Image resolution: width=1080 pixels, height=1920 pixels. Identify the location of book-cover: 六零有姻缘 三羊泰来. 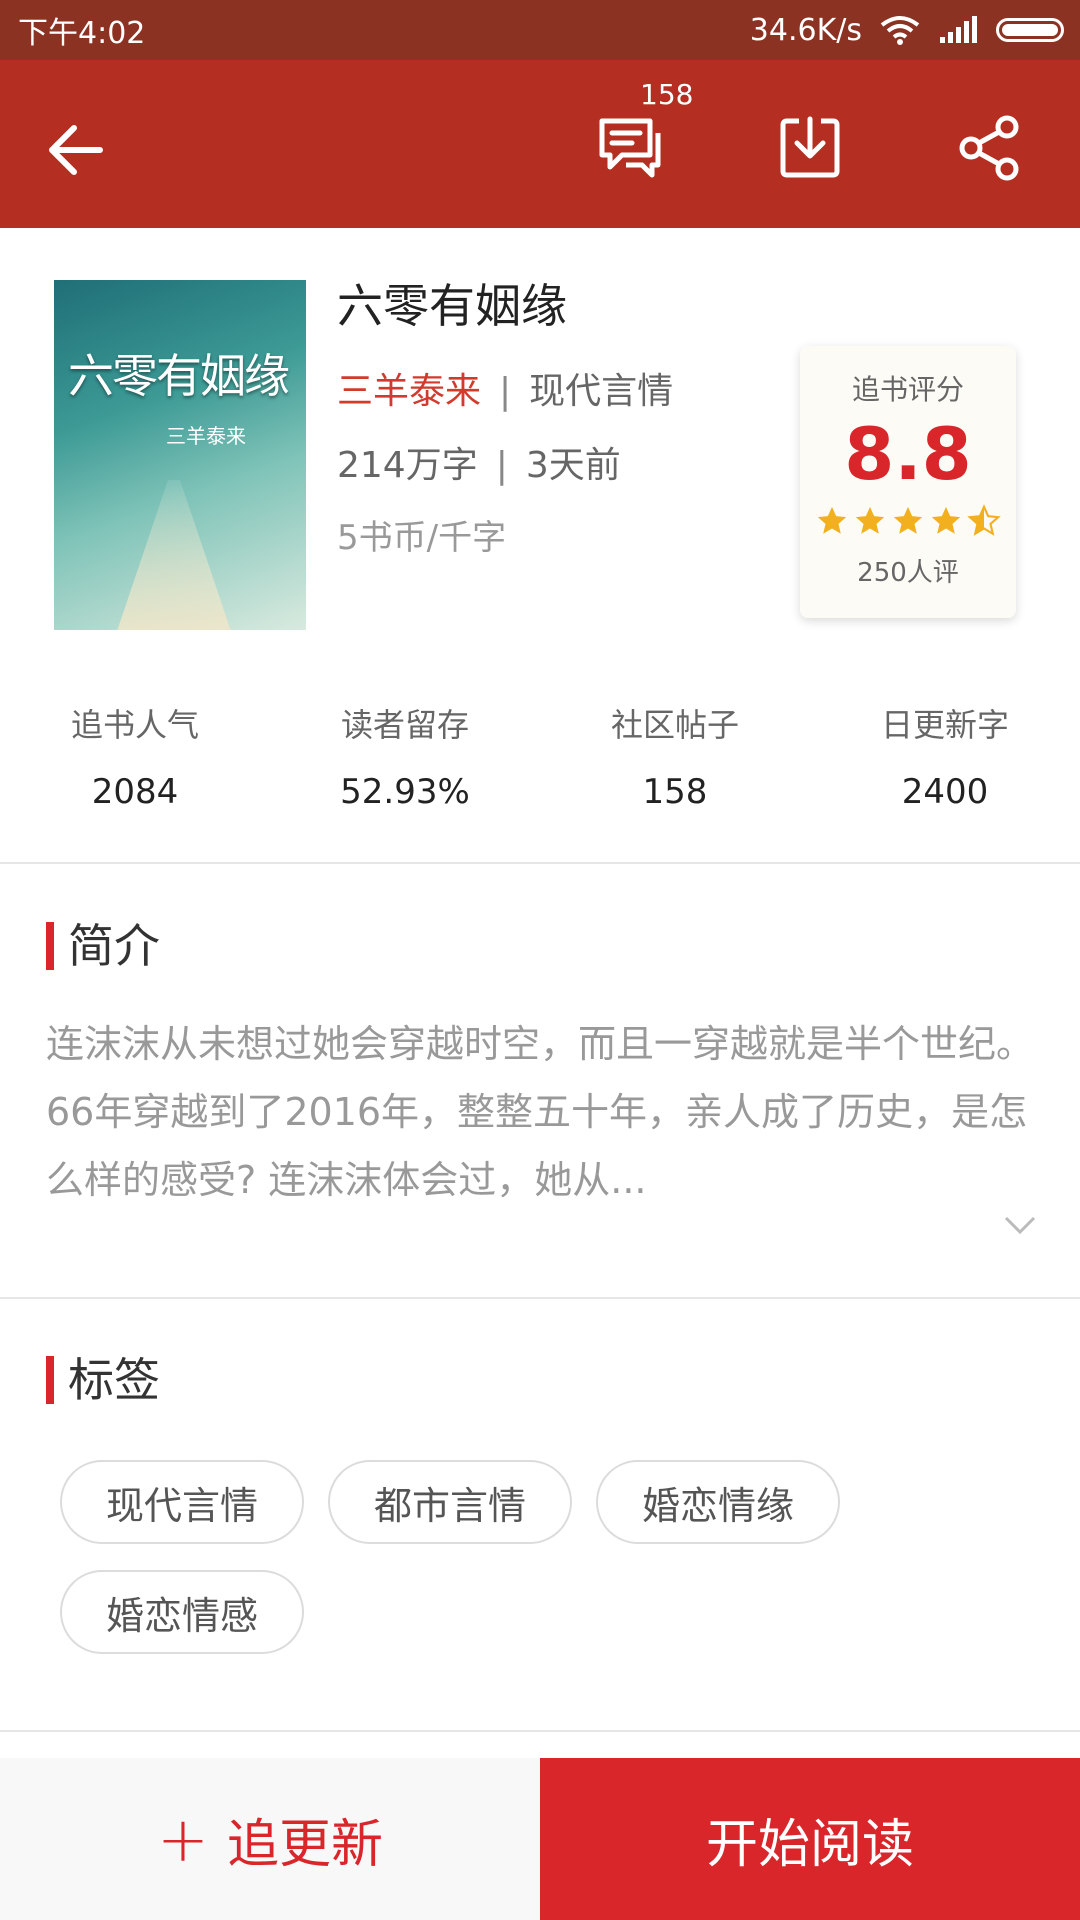
(180, 455).